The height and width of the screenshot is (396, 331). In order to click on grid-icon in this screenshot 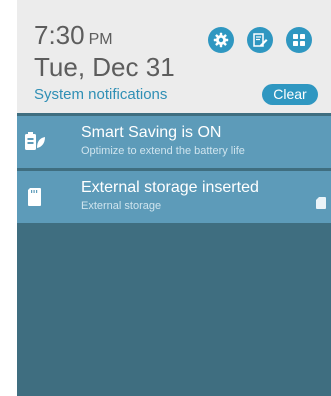, I will do `click(299, 40)`.